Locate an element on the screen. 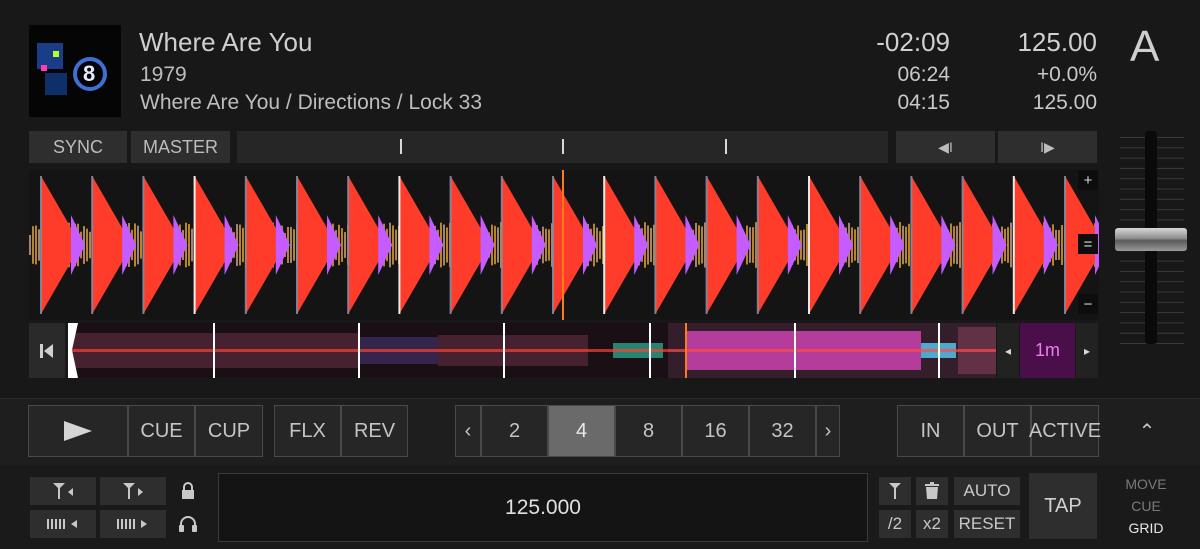 The image size is (1200, 549). grid-marker-right-button is located at coordinates (133, 491).